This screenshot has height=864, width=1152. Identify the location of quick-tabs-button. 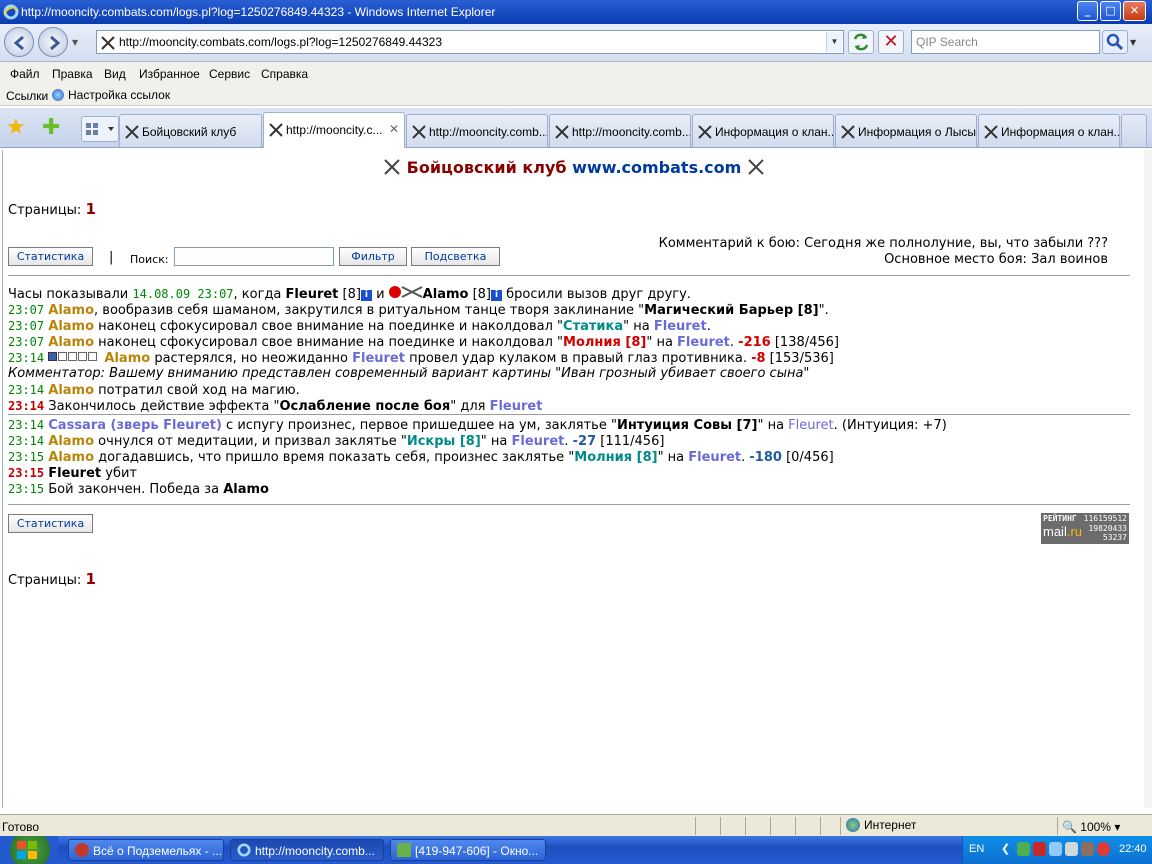
(100, 129).